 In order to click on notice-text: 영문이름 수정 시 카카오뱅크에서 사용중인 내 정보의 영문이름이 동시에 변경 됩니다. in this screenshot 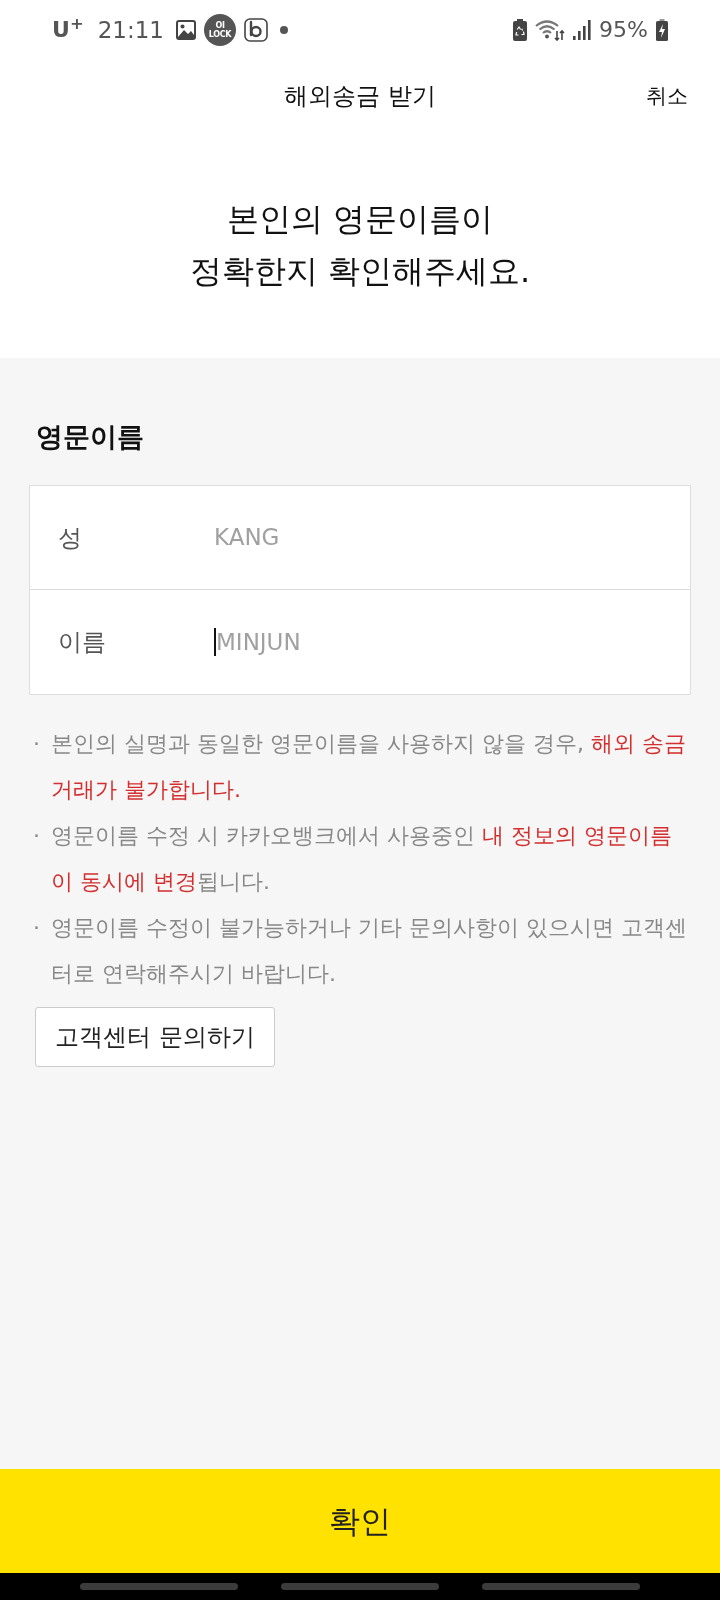, I will do `click(362, 859)`.